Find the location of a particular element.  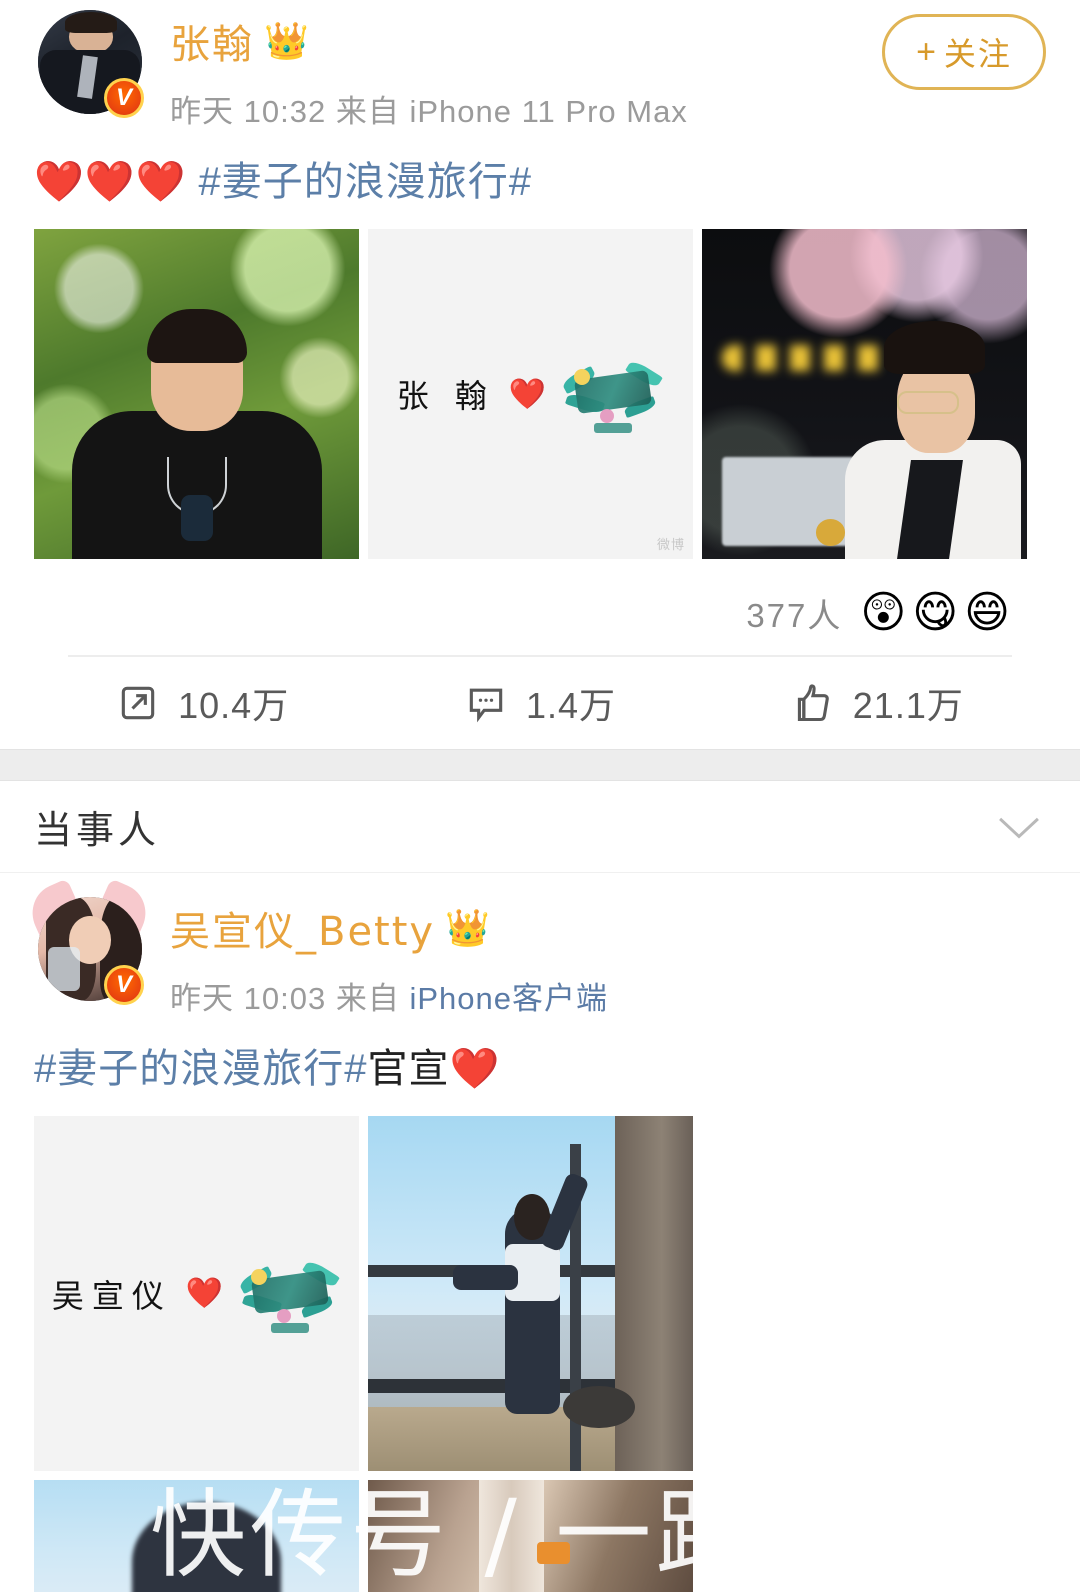

post-timestamp-source: 昨天 10:03 来自 iPhone客户端 is located at coordinates (389, 995).